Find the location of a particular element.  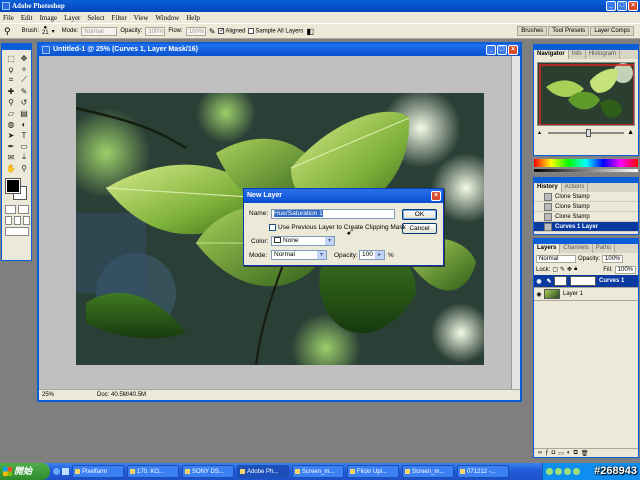

history-brush-tool-icon: ↺ is located at coordinates (24, 102).